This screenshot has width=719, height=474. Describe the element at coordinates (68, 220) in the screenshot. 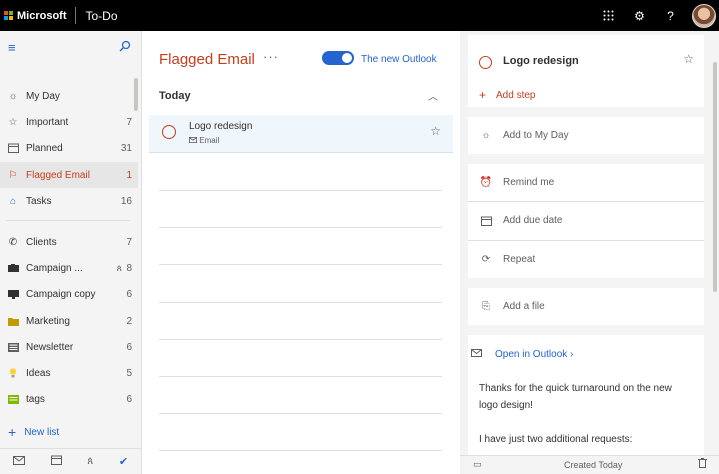

I see `sidebar-divider` at that location.